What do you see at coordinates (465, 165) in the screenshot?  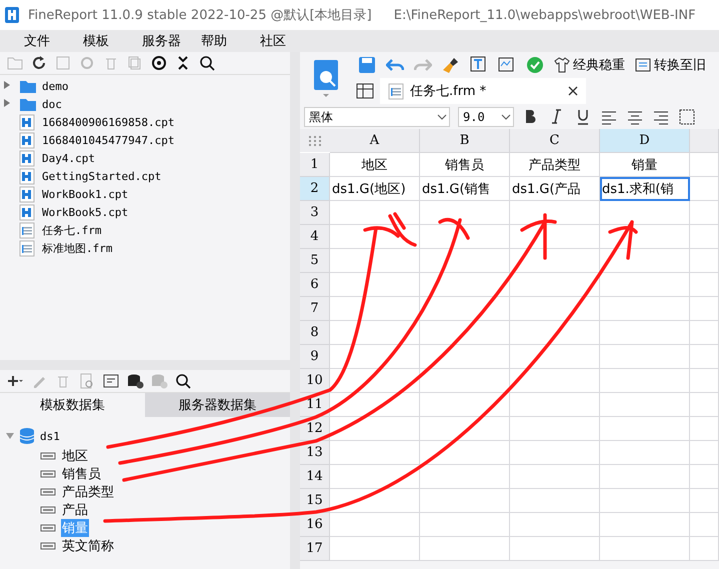 I see `table-cell: 销售员` at bounding box center [465, 165].